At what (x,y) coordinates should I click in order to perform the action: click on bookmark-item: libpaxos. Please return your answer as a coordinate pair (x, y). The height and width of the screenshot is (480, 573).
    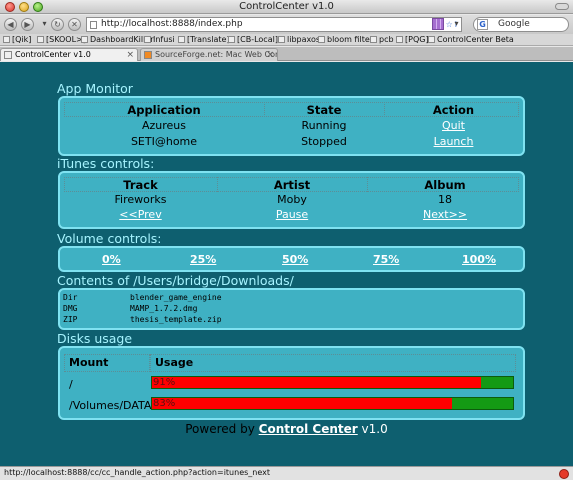
    Looking at the image, I should click on (299, 39).